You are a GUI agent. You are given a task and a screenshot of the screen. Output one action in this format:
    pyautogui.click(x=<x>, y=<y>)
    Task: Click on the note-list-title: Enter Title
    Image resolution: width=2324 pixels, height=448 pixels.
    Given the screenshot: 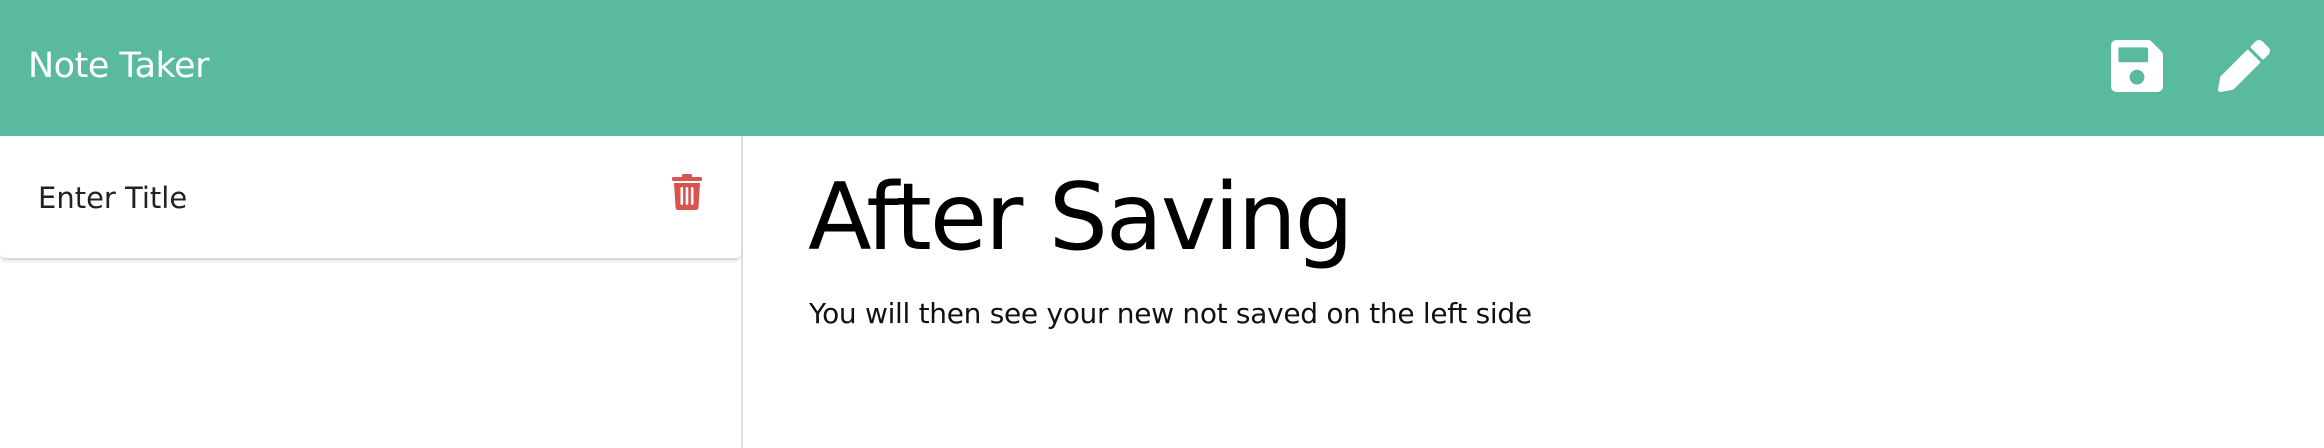 What is the action you would take?
    pyautogui.click(x=112, y=198)
    